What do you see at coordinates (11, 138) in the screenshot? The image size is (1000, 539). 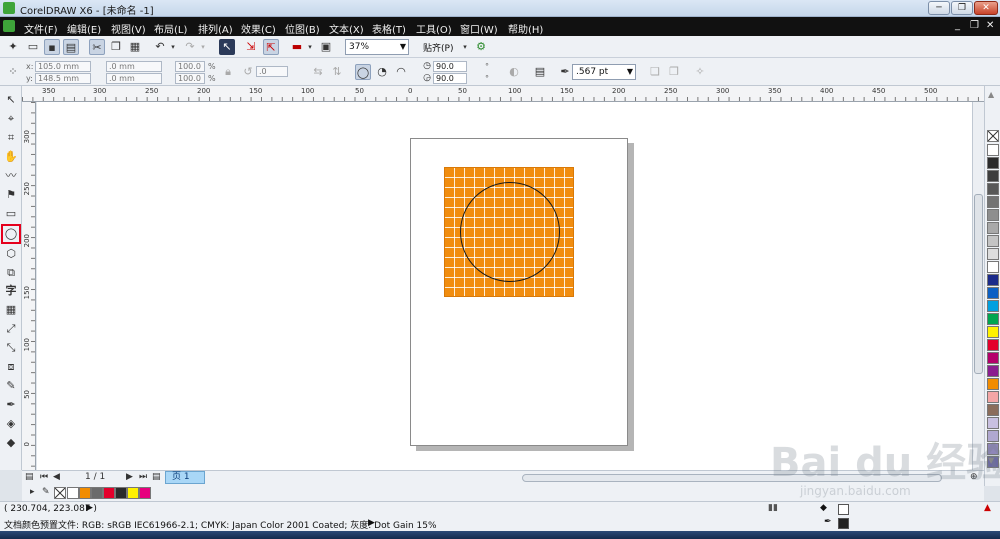 I see `crop-tool-icon: ⌗` at bounding box center [11, 138].